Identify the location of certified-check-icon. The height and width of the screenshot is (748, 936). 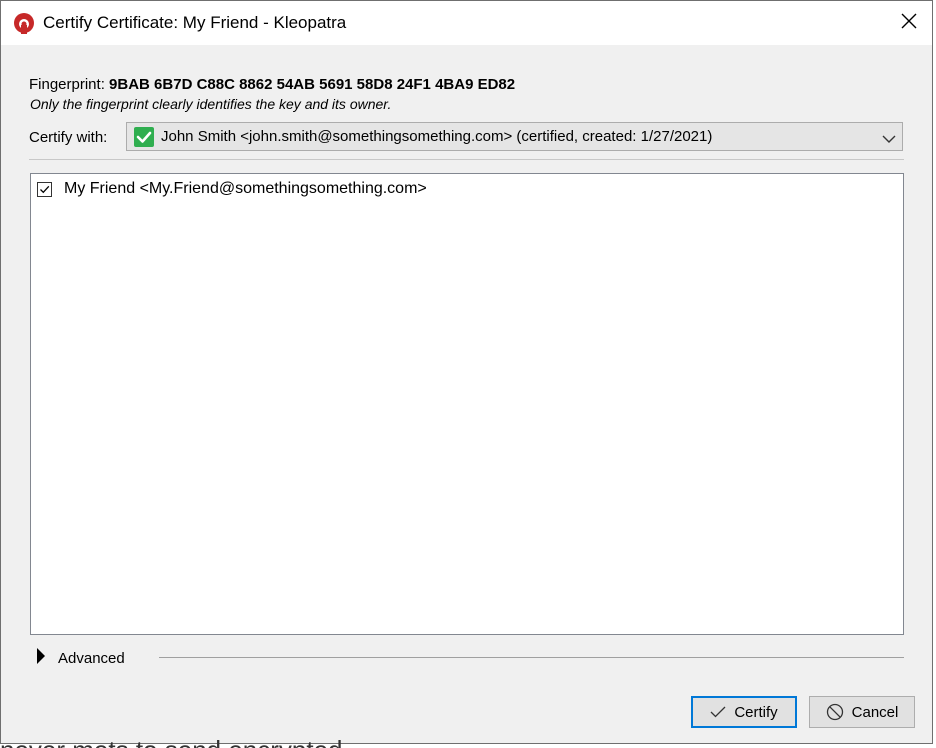
(144, 137).